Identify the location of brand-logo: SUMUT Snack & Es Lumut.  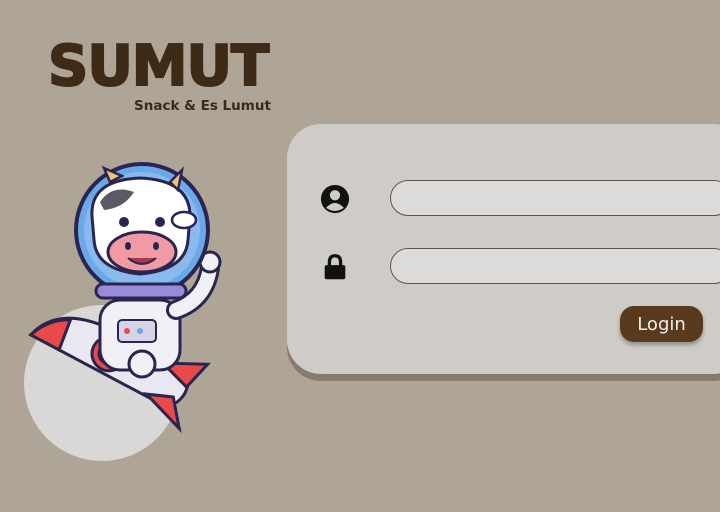
(167, 74).